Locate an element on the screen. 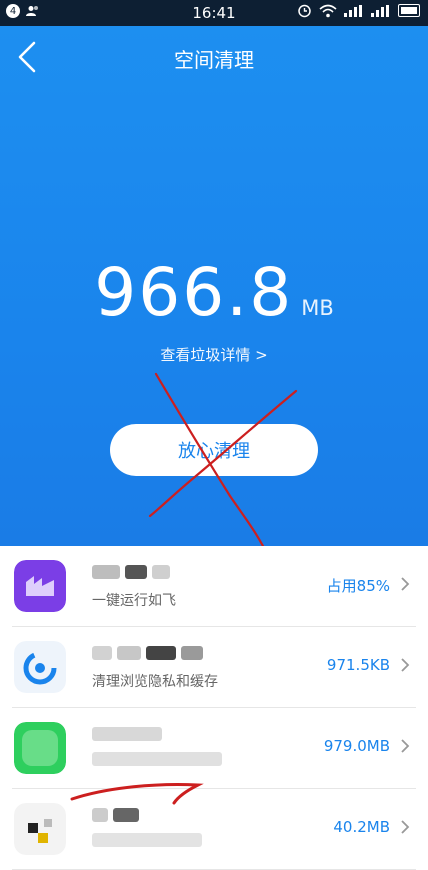 The image size is (428, 870). app-size: 占用85% is located at coordinates (358, 586).